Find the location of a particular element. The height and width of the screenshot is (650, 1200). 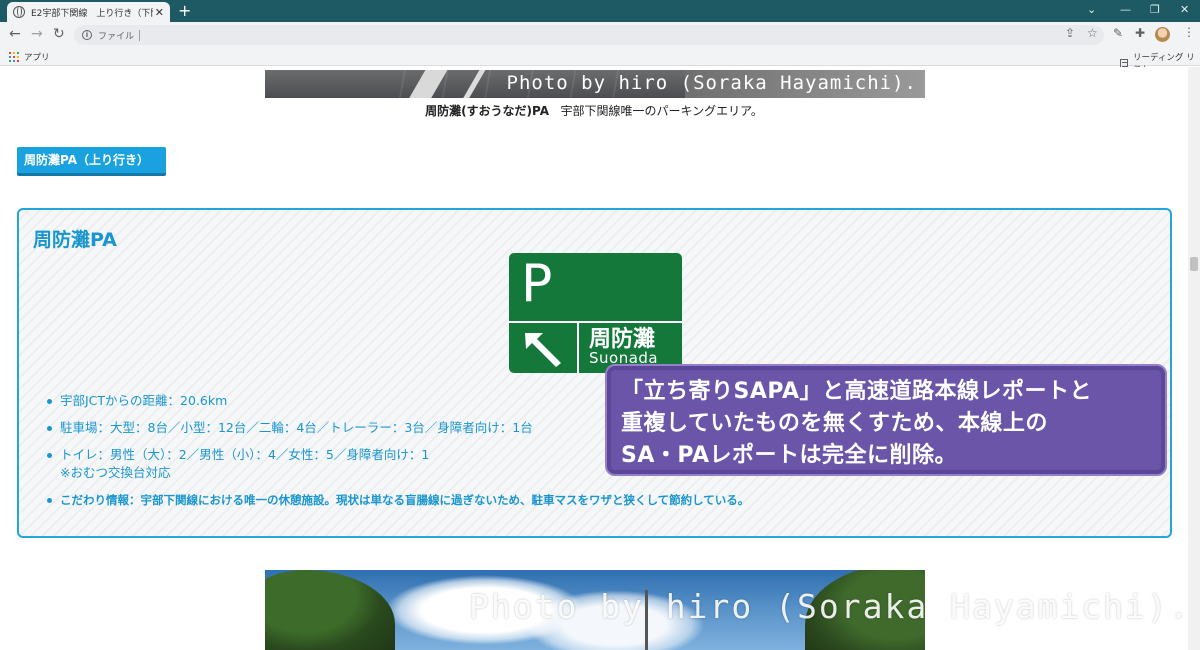

tab-strip: E2宇部下関線 上り行き（下関JCT ✕ + ⌄ — ❐ ✕ is located at coordinates (600, 11).